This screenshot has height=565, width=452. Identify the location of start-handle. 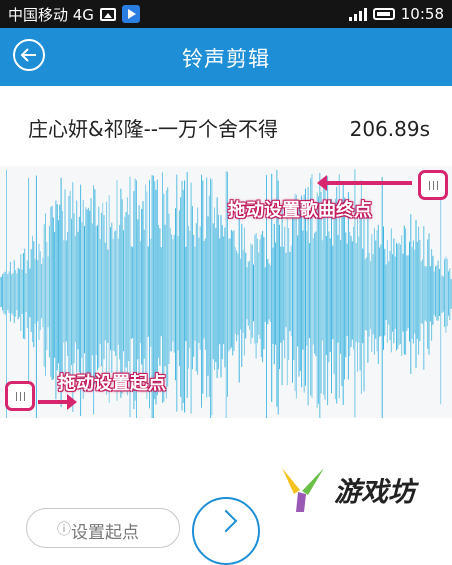
(20, 396).